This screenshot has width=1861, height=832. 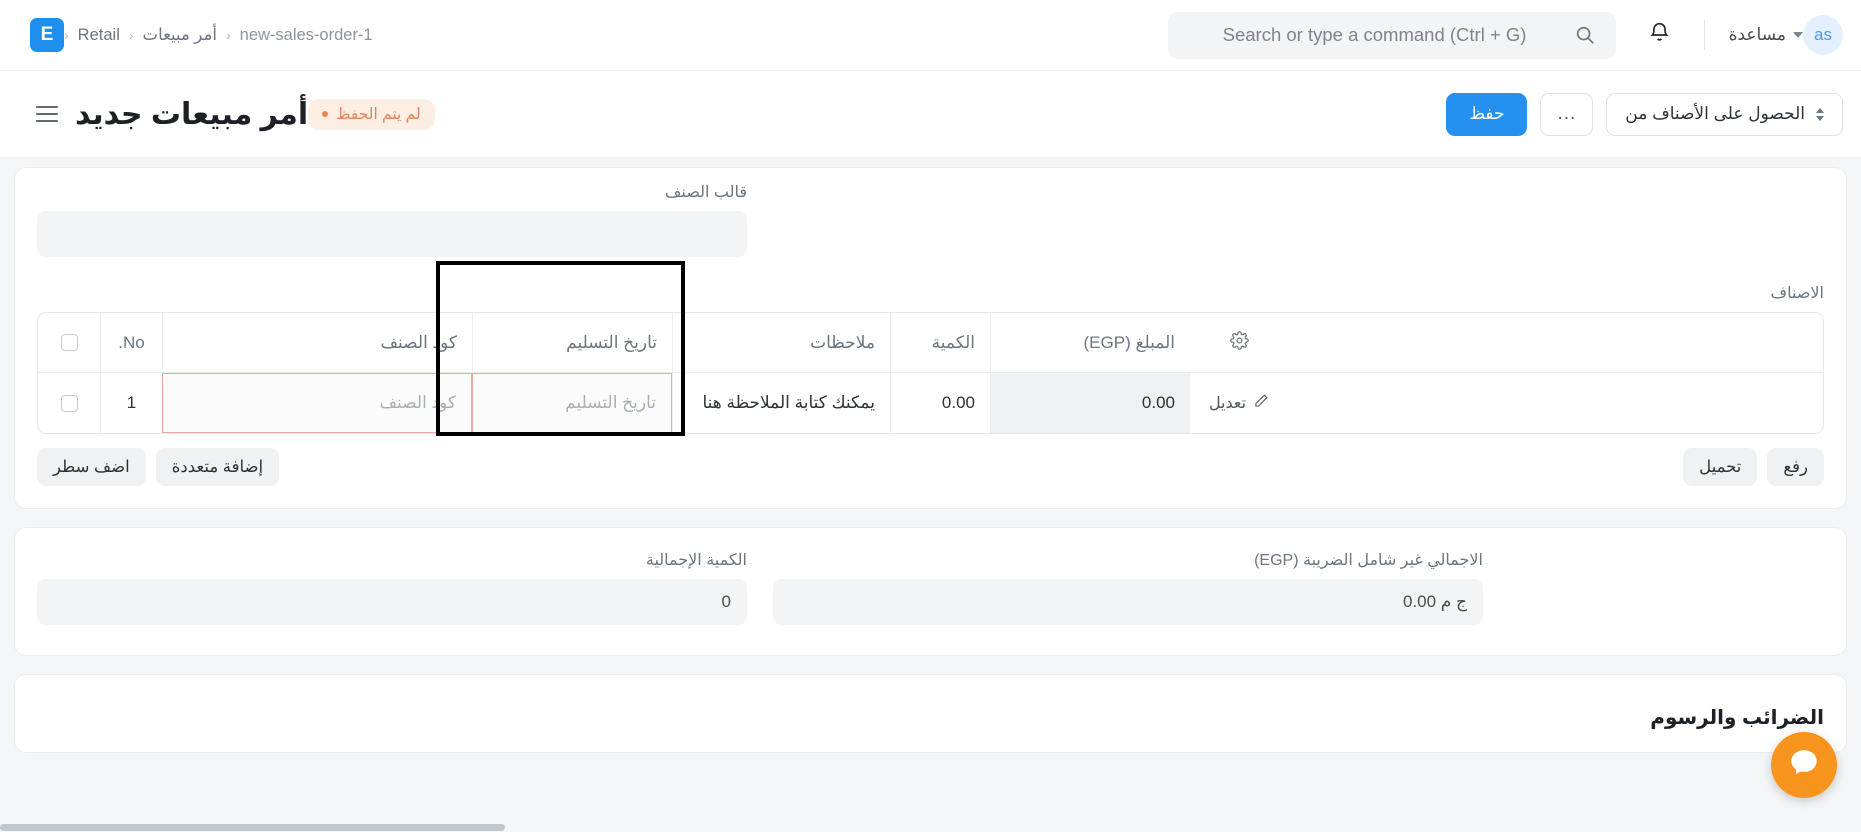 I want to click on select-all-checkbox, so click(x=69, y=342).